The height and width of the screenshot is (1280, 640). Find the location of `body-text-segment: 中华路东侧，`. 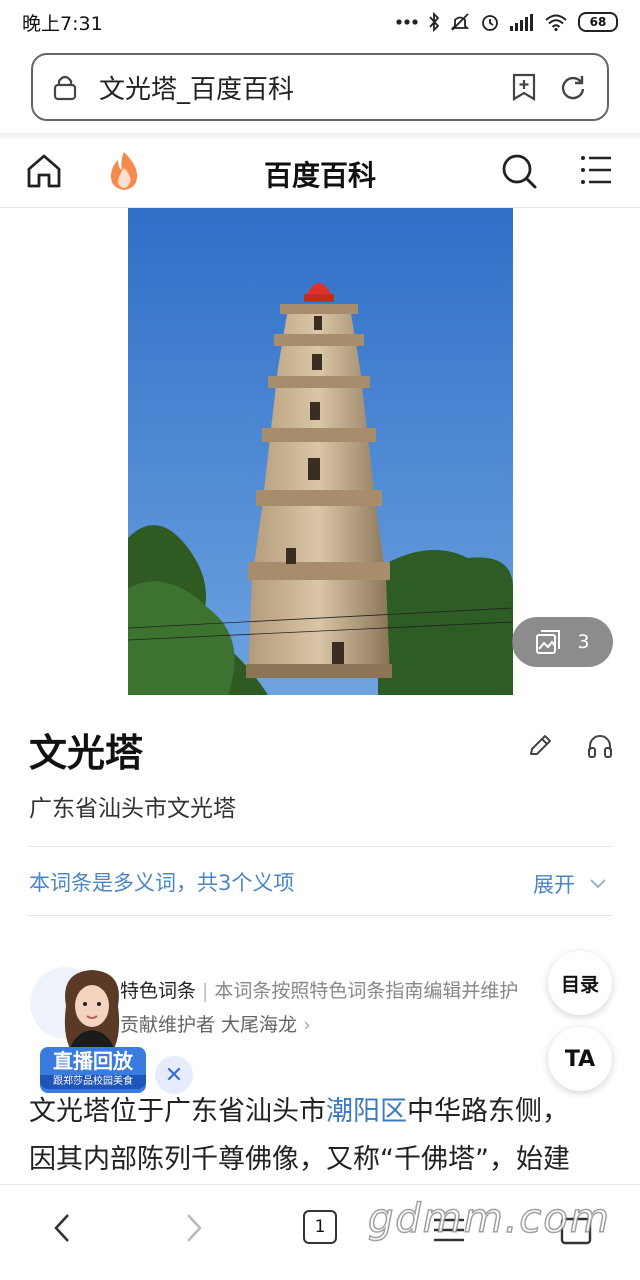

body-text-segment: 中华路东侧， is located at coordinates (488, 1111).